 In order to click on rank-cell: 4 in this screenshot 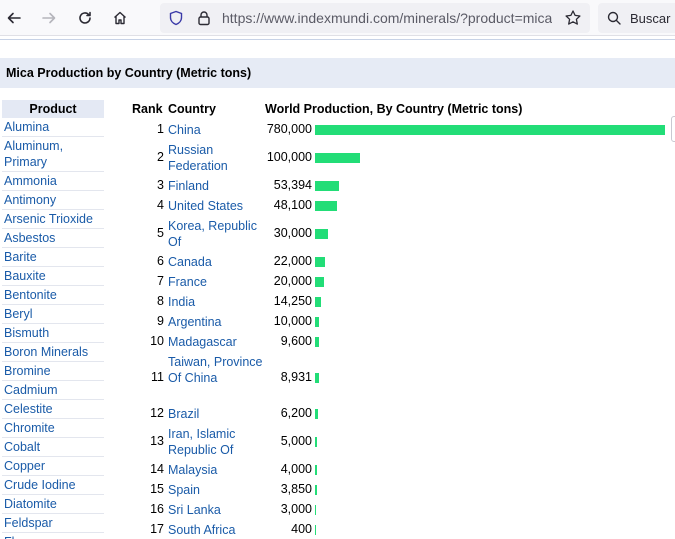, I will do `click(160, 205)`.